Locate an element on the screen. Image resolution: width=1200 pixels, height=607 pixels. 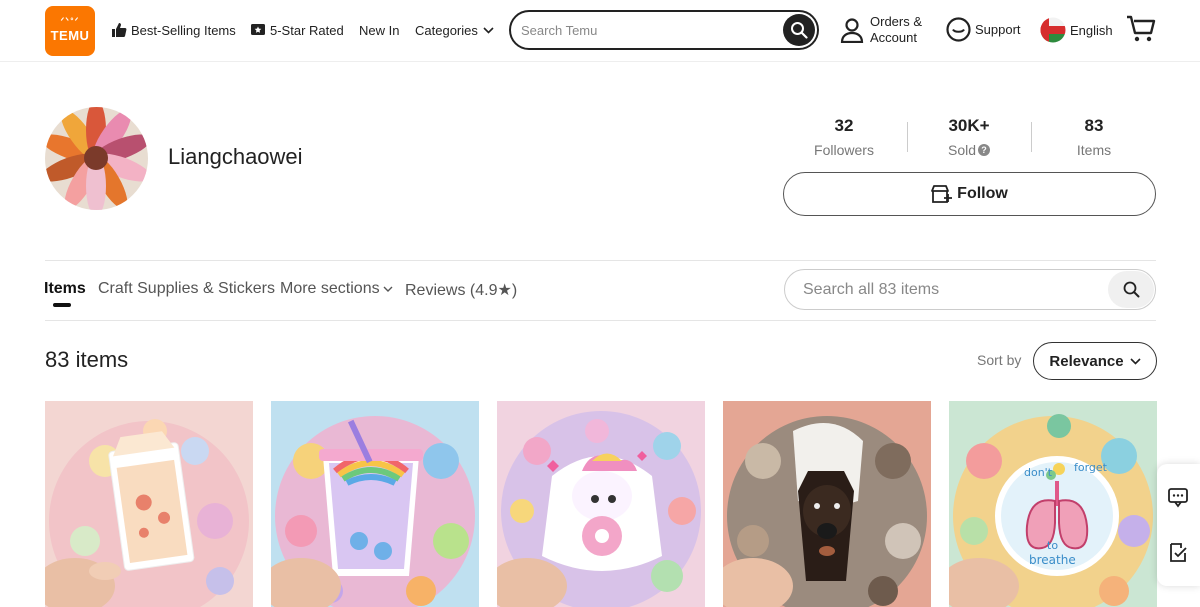
language-selector: English is located at coordinates (1076, 30).